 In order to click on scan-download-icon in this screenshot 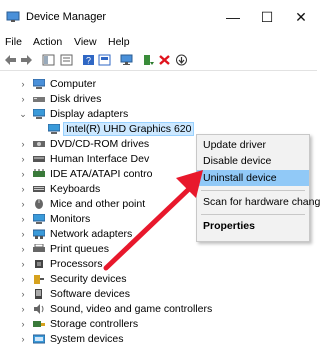, I will do `click(181, 60)`.